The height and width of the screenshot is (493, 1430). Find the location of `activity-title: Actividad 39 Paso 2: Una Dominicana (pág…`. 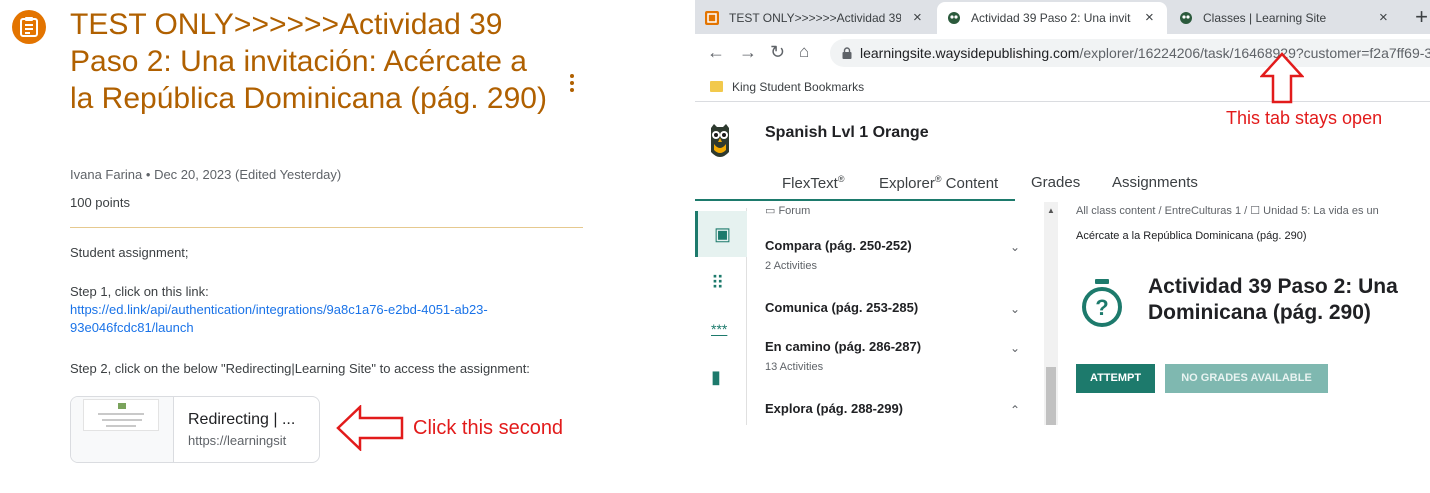

activity-title: Actividad 39 Paso 2: Una Dominicana (pág… is located at coordinates (1273, 300).